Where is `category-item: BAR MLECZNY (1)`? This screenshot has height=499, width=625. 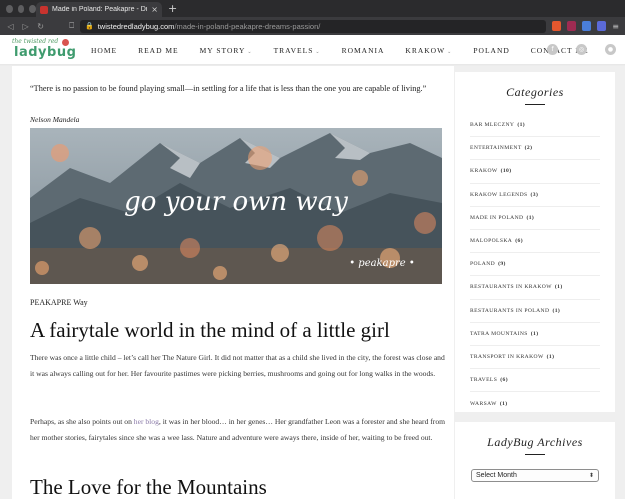
category-item: BAR MLECZNY (1) is located at coordinates (535, 126).